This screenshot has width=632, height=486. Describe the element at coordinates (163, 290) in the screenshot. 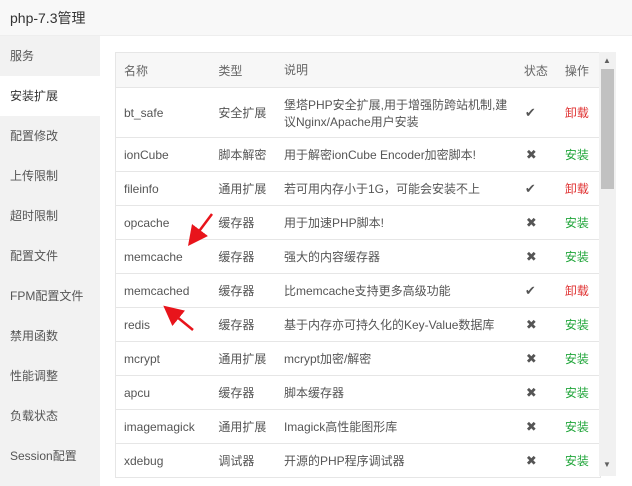

I see `ext-name: memcached` at that location.